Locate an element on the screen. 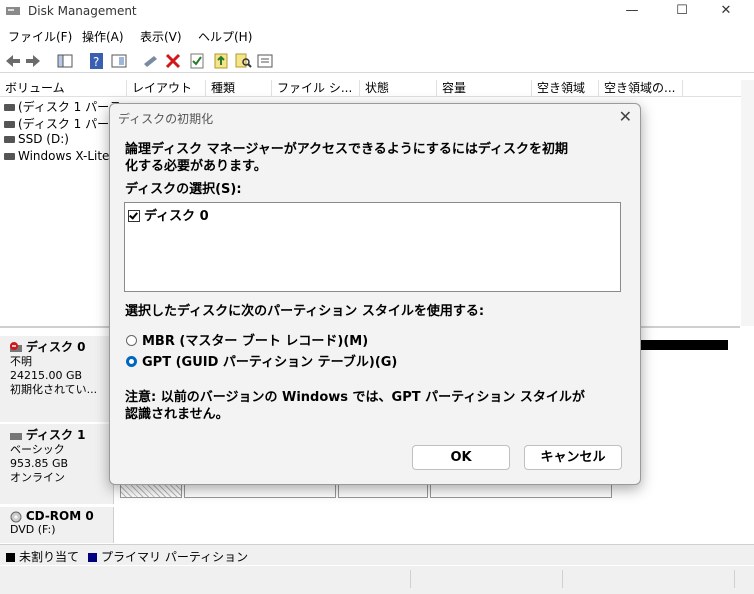  column-status: 状態 is located at coordinates (398, 88).